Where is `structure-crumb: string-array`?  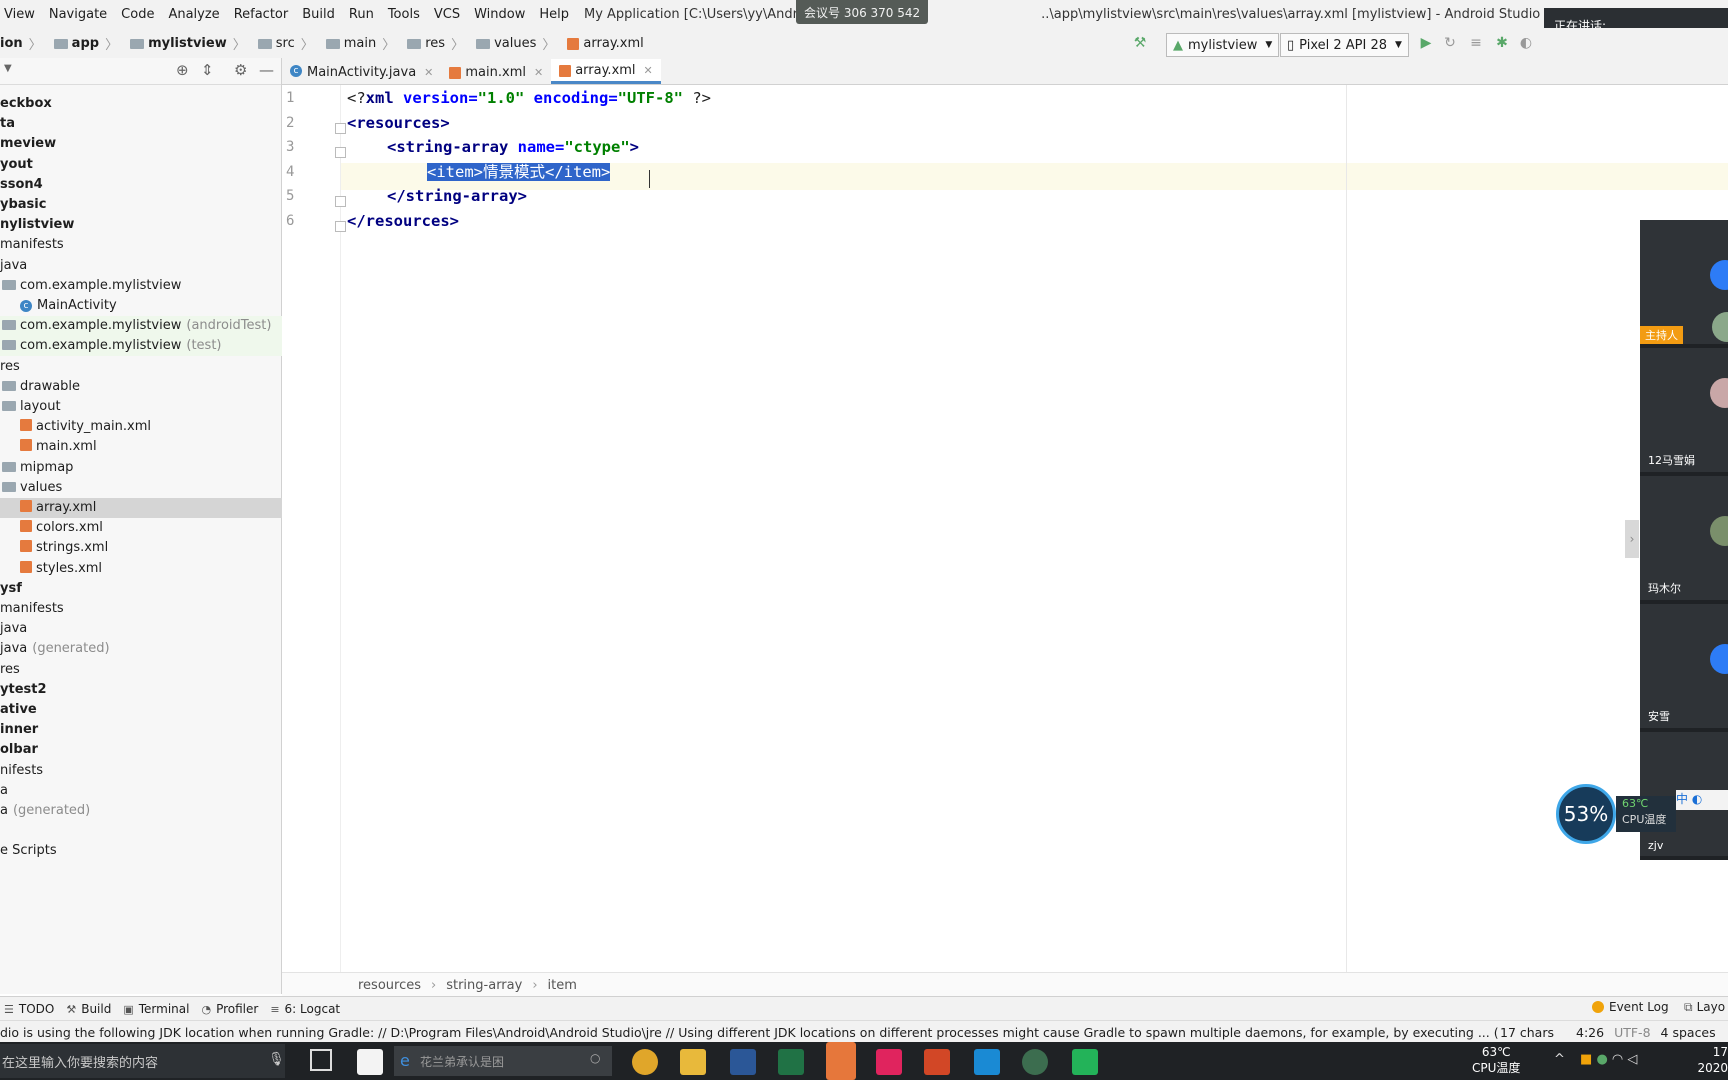 structure-crumb: string-array is located at coordinates (484, 985).